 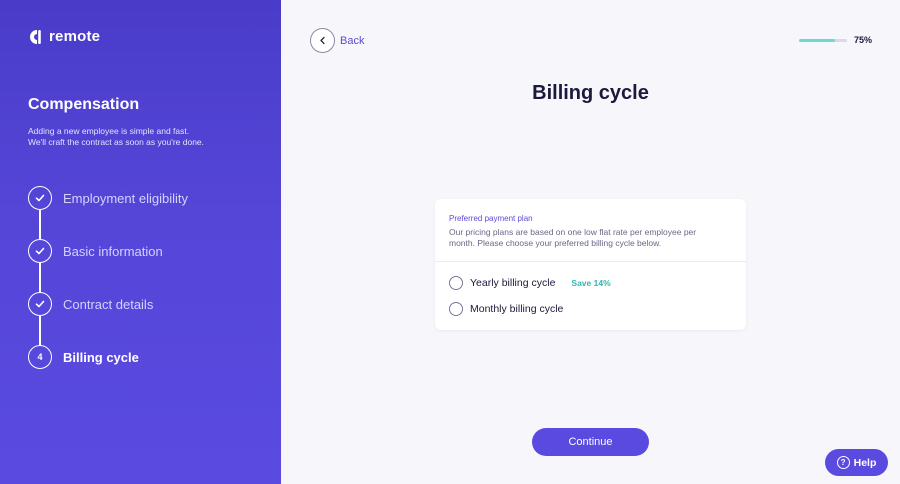 I want to click on step-billing-cycle: 4 Billing cycle, so click(x=83, y=357).